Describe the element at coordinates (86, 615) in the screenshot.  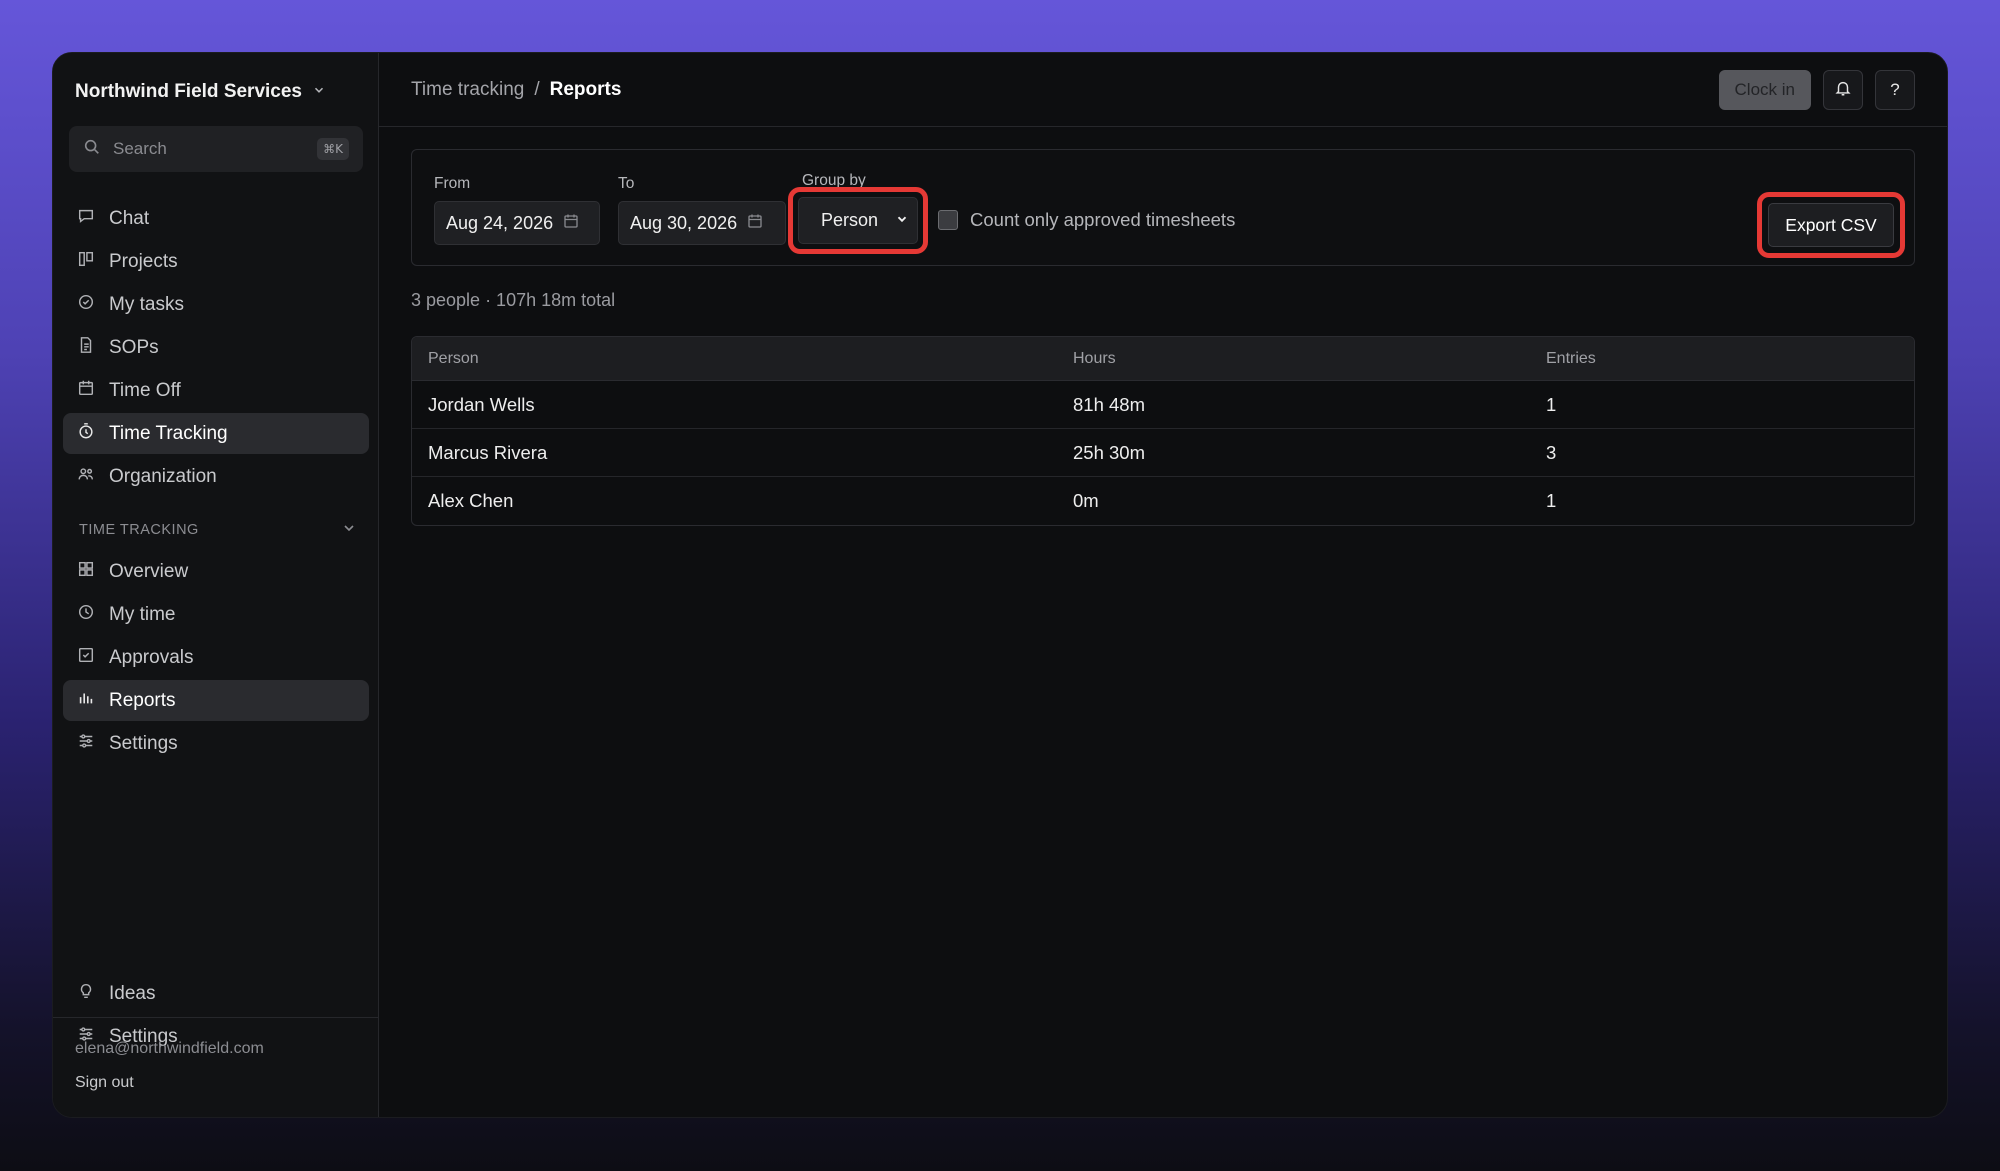
I see `clock-icon` at that location.